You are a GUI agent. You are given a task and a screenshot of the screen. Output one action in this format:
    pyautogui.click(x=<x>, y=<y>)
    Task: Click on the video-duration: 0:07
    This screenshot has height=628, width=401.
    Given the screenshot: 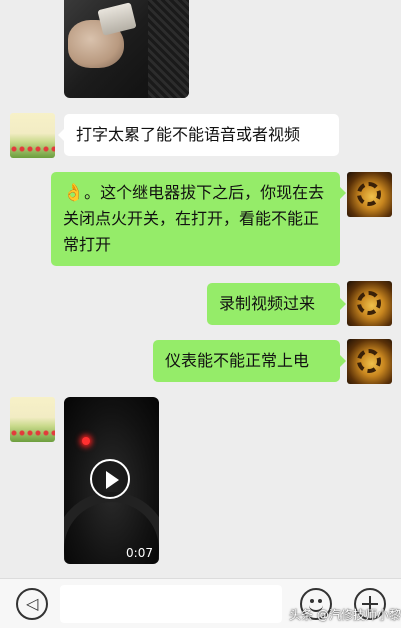 What is the action you would take?
    pyautogui.click(x=139, y=553)
    